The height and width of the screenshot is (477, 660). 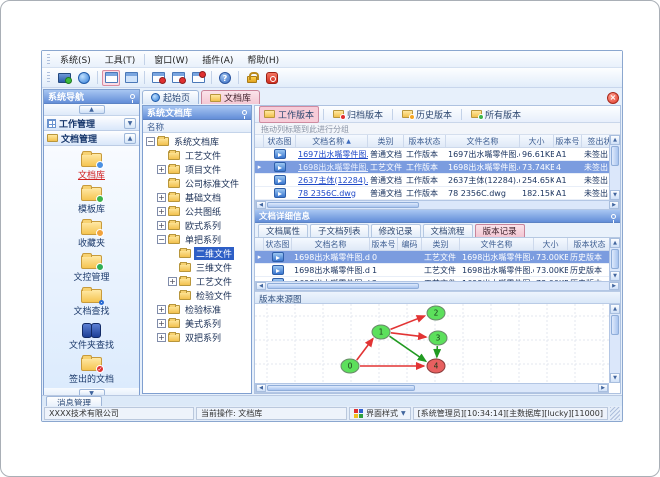 What do you see at coordinates (497, 244) in the screenshot?
I see `column-header: 文件名称` at bounding box center [497, 244].